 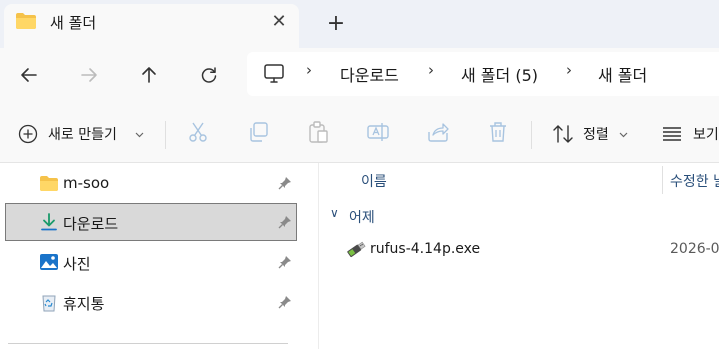 I want to click on sidebar-item-pictures: 사진, so click(x=151, y=262).